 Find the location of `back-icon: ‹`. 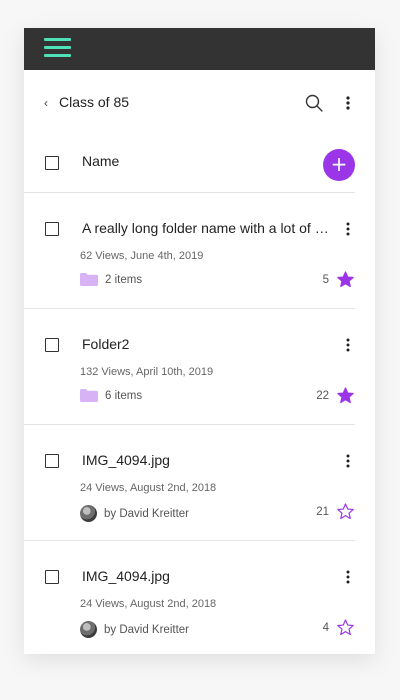

back-icon: ‹ is located at coordinates (46, 103).